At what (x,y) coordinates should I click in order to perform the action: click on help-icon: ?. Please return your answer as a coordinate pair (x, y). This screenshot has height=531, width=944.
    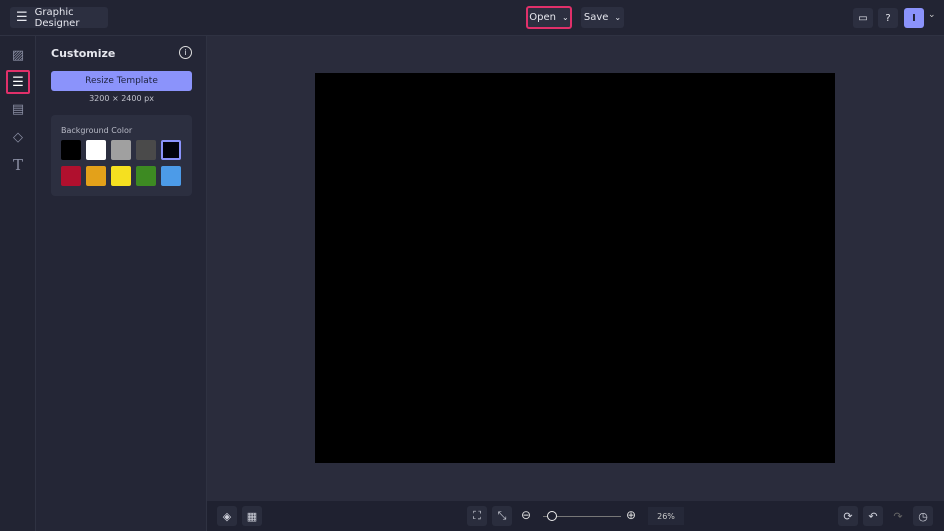
    Looking at the image, I should click on (888, 18).